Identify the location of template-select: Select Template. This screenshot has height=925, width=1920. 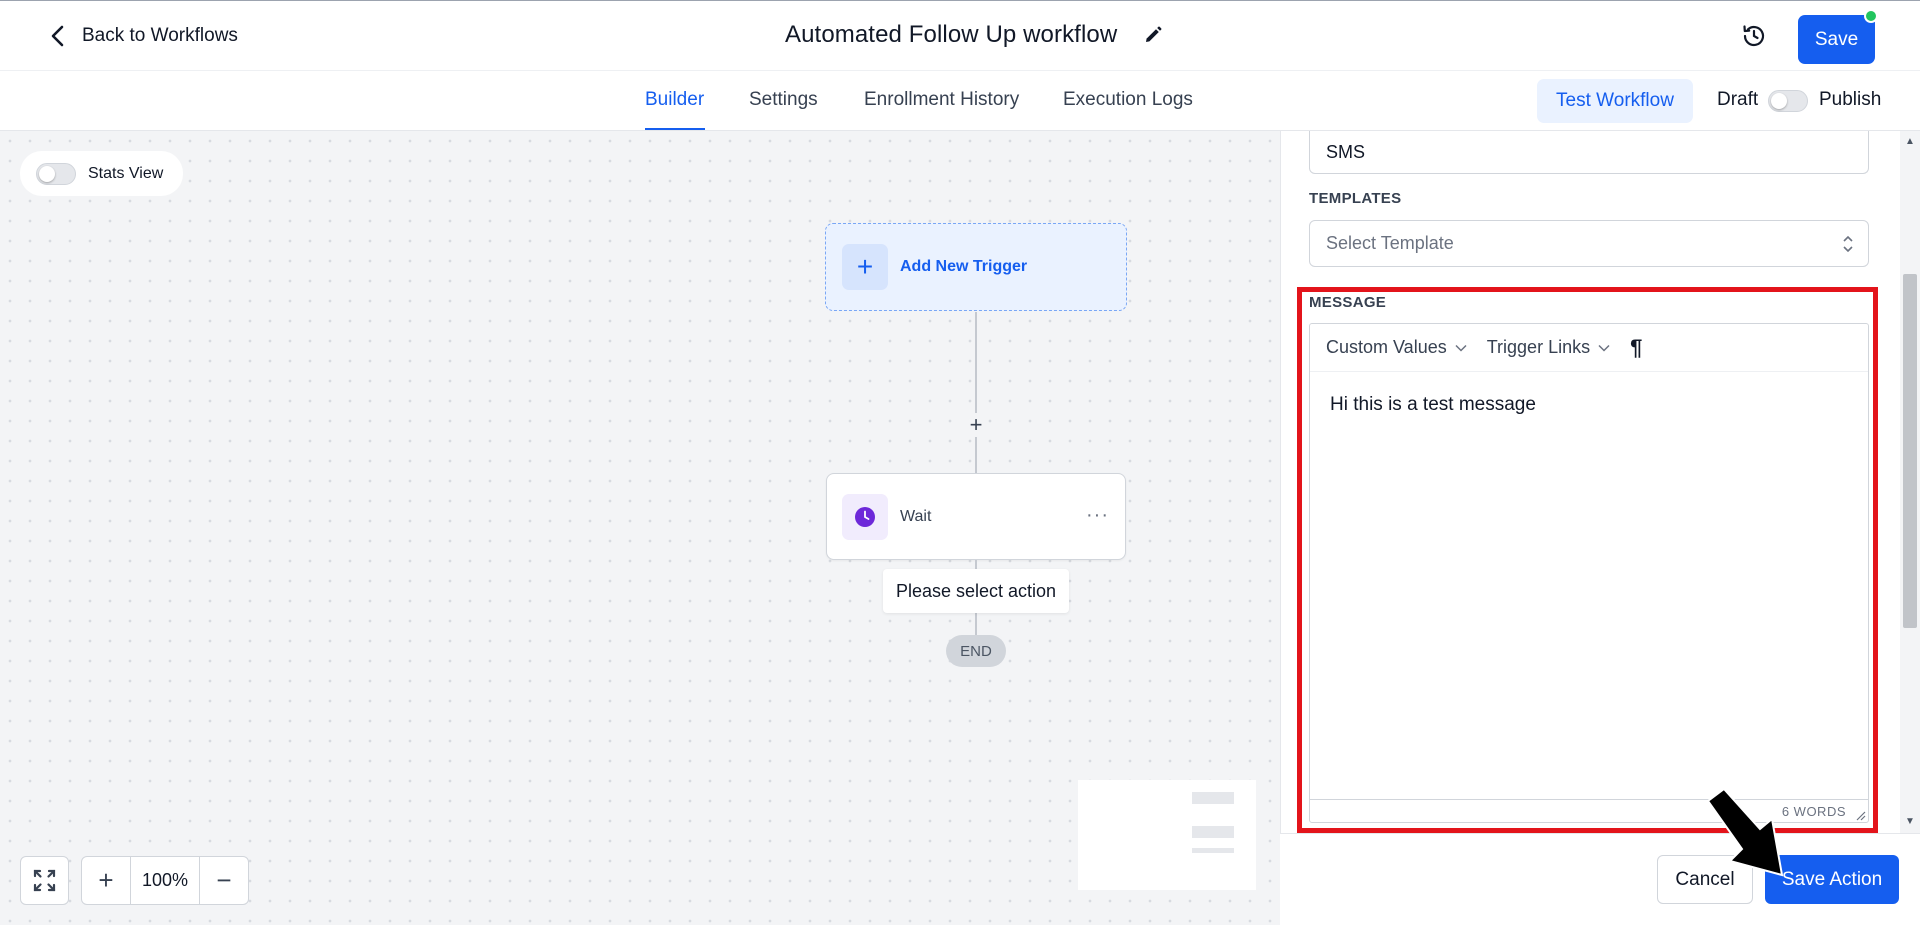
(1589, 243).